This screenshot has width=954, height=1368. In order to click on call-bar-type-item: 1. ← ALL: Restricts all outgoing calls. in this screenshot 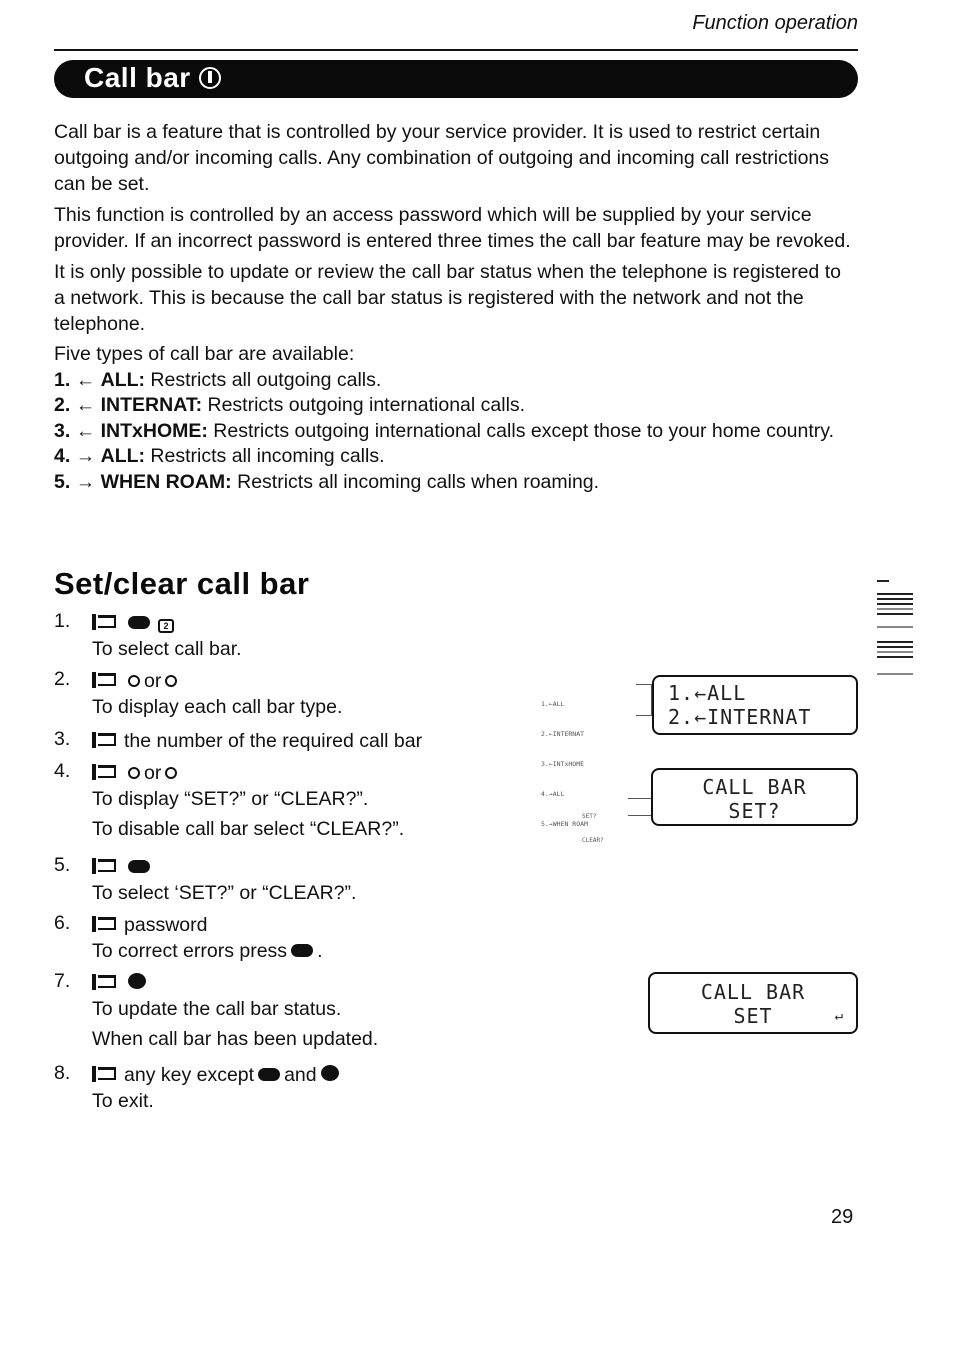, I will do `click(454, 381)`.